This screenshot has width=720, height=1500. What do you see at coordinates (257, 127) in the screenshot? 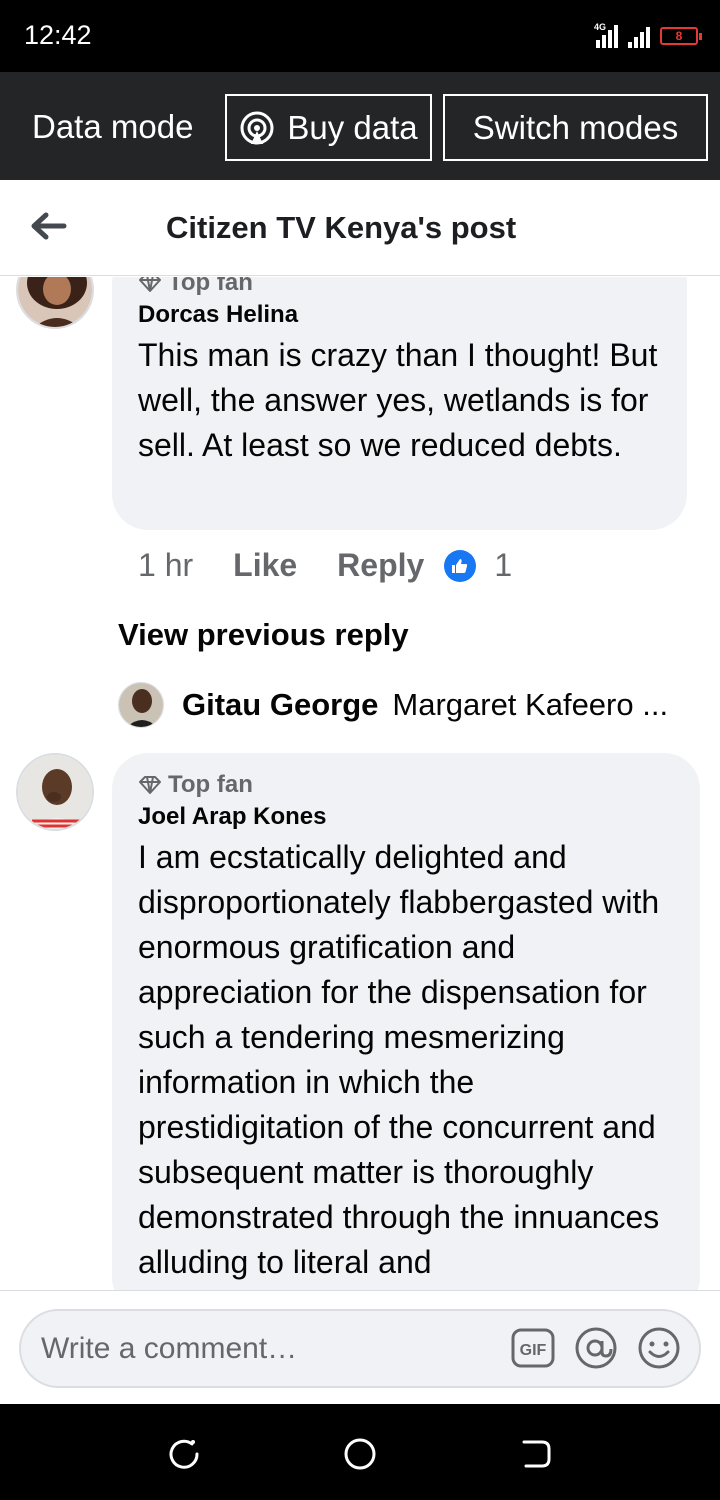
I see `broadcast-icon` at bounding box center [257, 127].